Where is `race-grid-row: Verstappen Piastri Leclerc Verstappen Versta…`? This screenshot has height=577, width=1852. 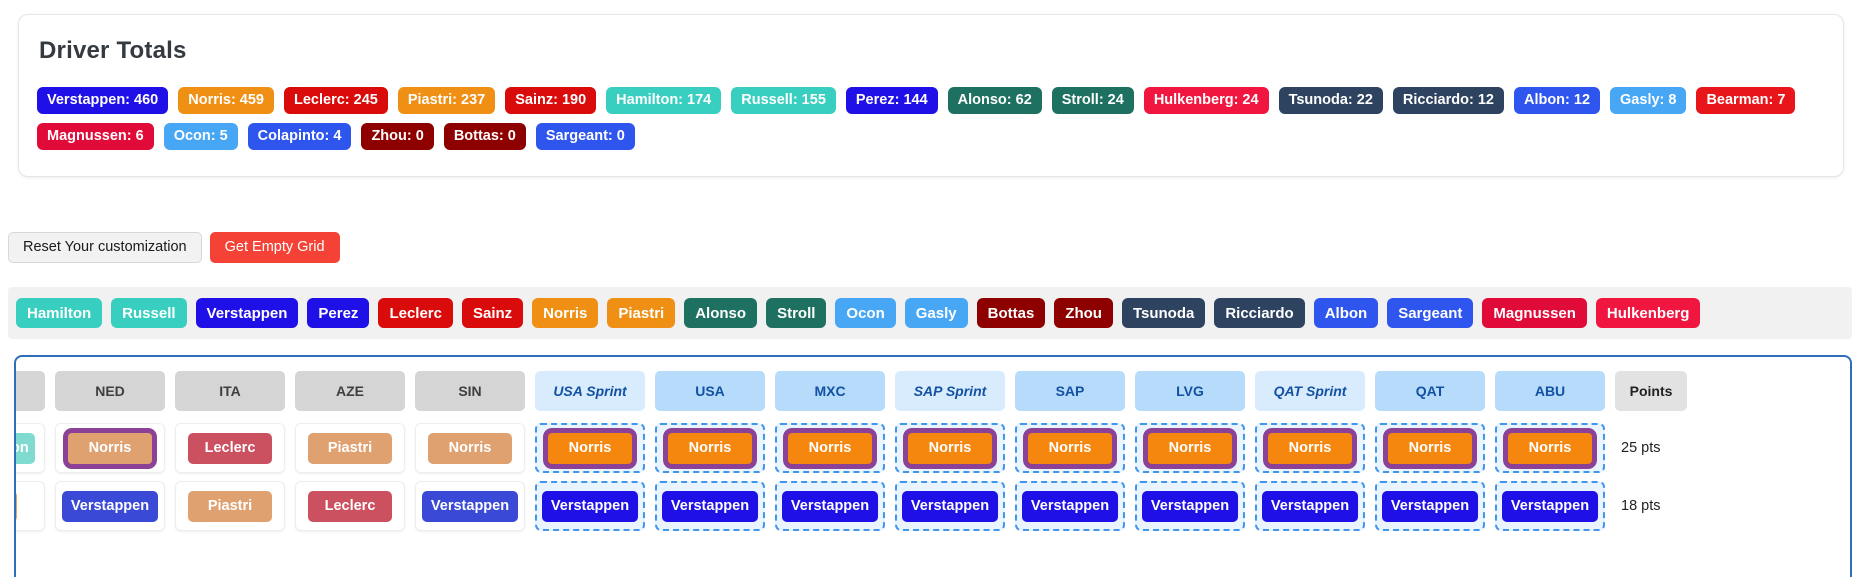
race-grid-row: Verstappen Piastri Leclerc Verstappen Versta… is located at coordinates (933, 506).